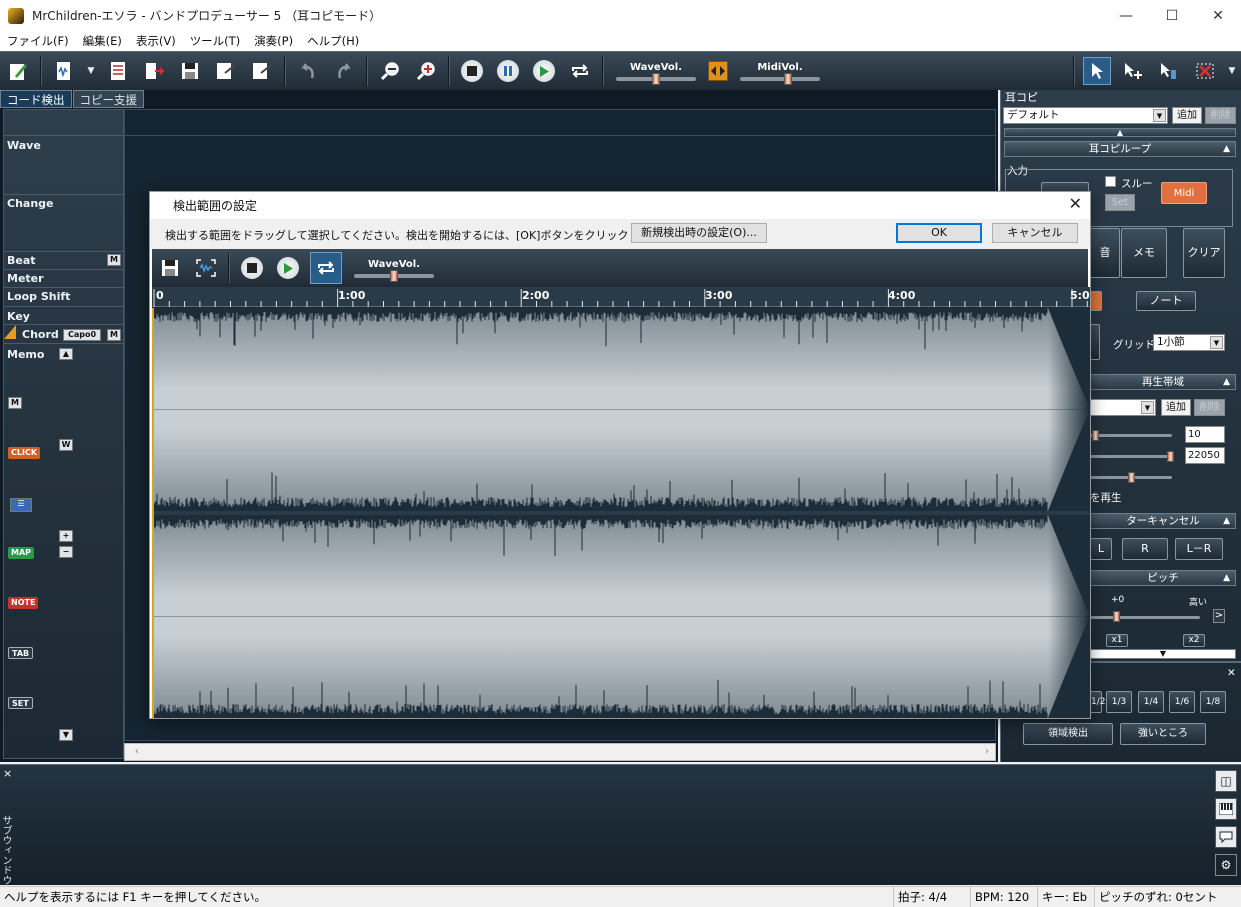 This screenshot has width=1241, height=907. Describe the element at coordinates (1163, 382) in the screenshot. I see `playband-section-header: 再生帯域 ▲` at that location.